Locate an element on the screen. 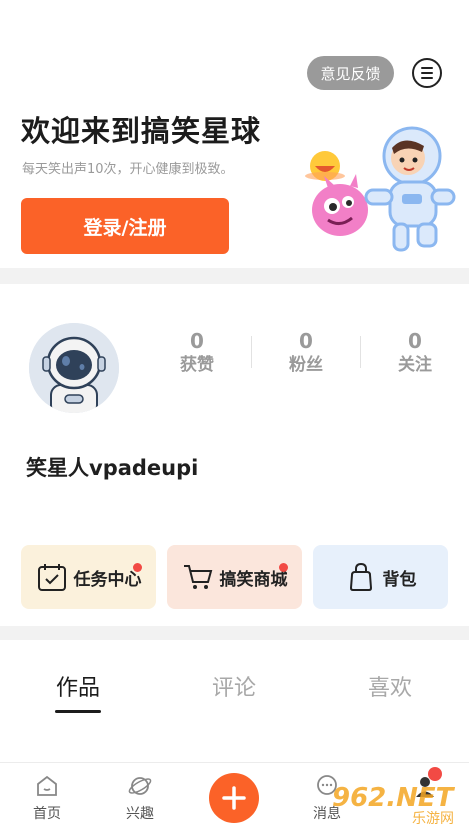 The width and height of the screenshot is (469, 835). planet-icon is located at coordinates (140, 786).